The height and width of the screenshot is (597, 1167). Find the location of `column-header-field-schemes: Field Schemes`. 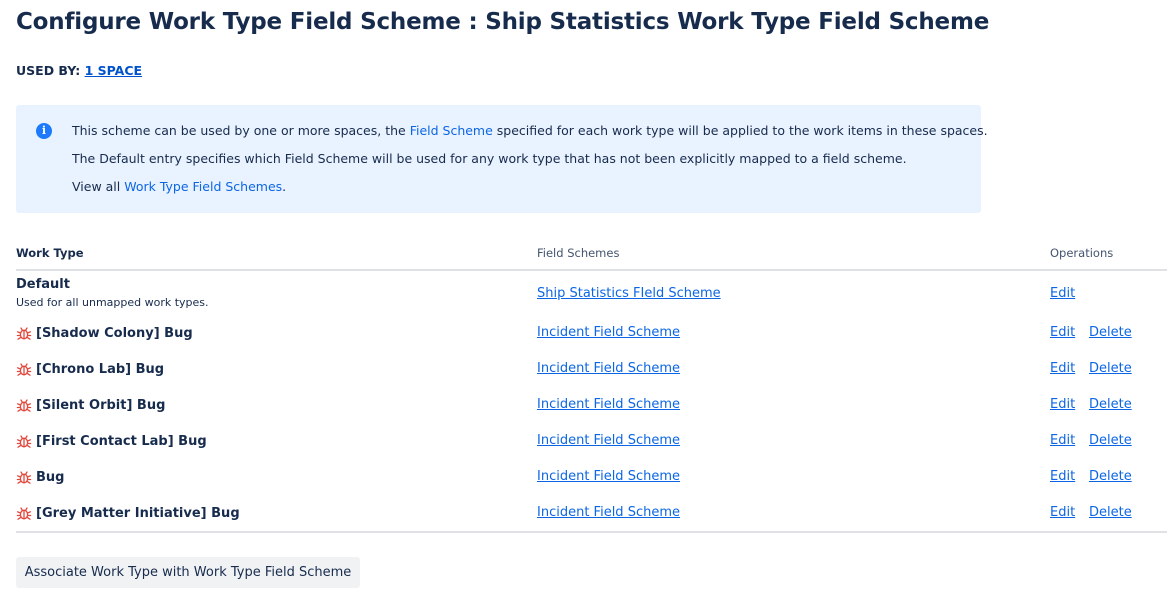

column-header-field-schemes: Field Schemes is located at coordinates (578, 253).